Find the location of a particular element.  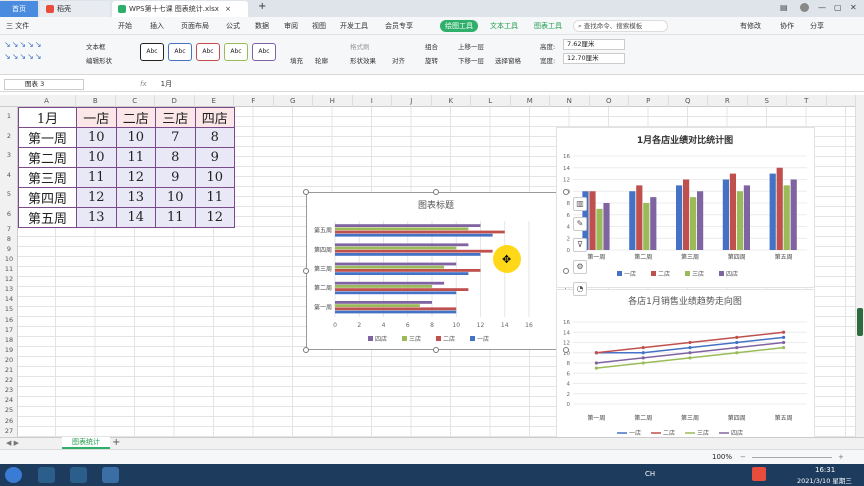

column-header-b: B is located at coordinates (96, 101).